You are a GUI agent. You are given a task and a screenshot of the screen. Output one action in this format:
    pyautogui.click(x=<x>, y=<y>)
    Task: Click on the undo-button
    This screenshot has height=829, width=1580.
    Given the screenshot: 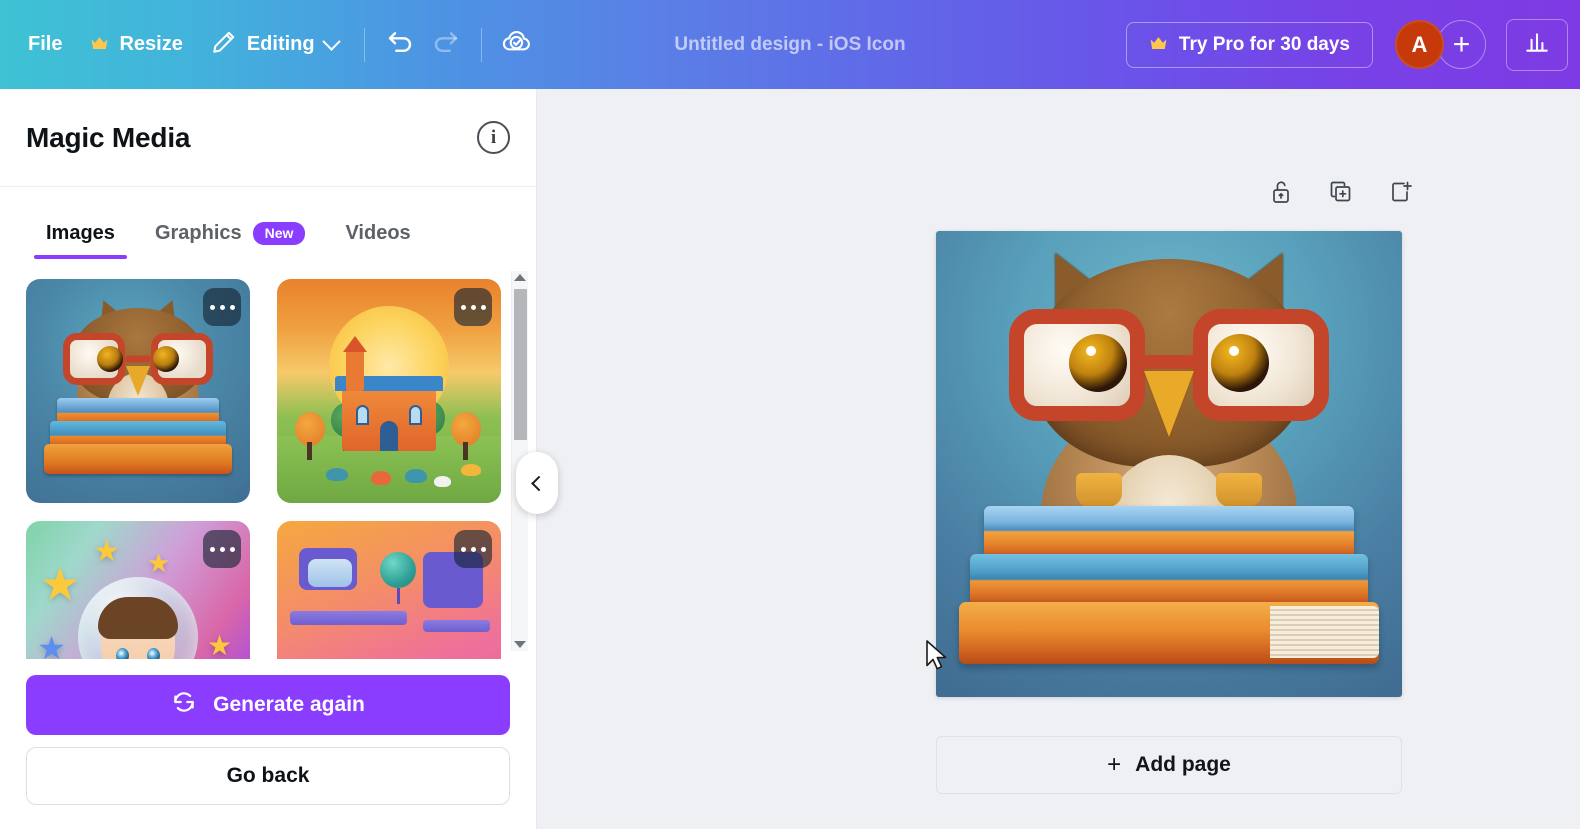 What is the action you would take?
    pyautogui.click(x=400, y=45)
    